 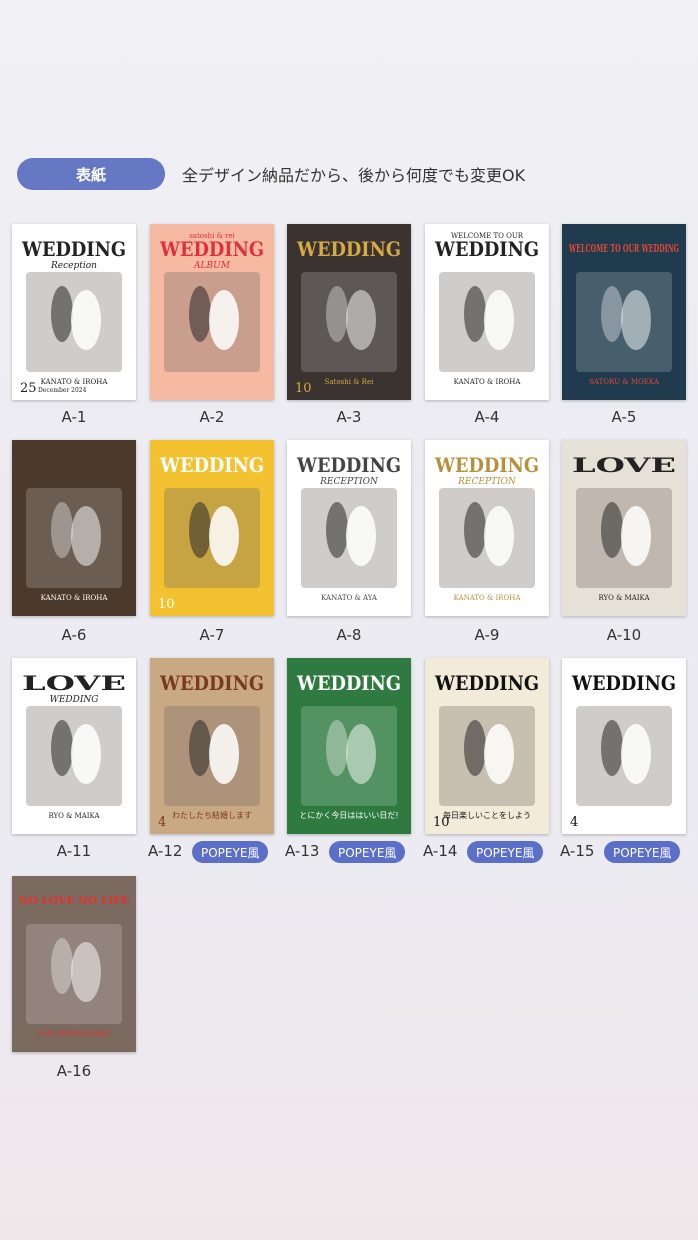 What do you see at coordinates (624, 382) in the screenshot?
I see `cover-names: SATORU & MOEKA` at bounding box center [624, 382].